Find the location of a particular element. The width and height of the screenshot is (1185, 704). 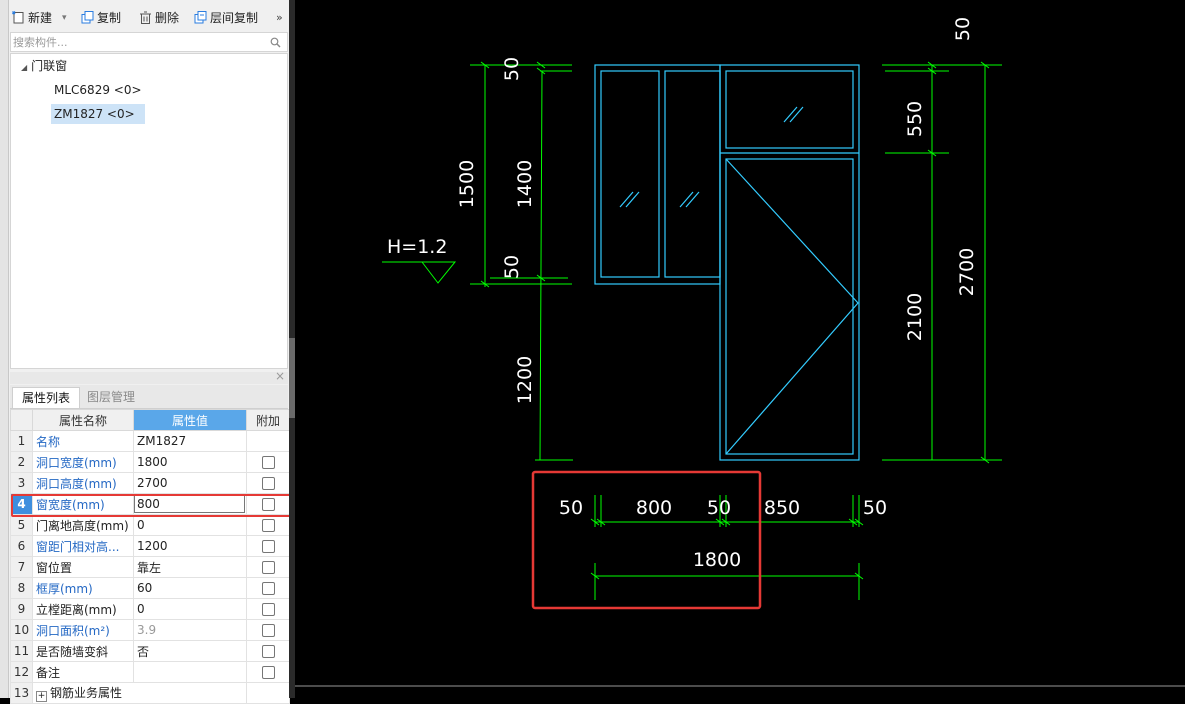

right-dimension-lines is located at coordinates (942, 262).